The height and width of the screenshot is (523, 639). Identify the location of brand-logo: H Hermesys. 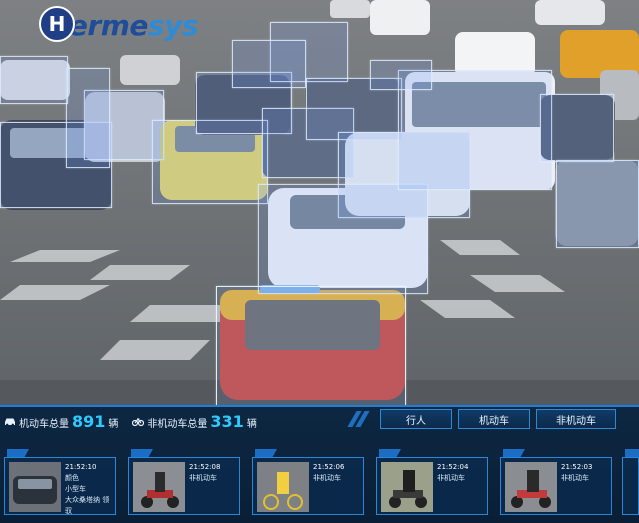
(118, 25).